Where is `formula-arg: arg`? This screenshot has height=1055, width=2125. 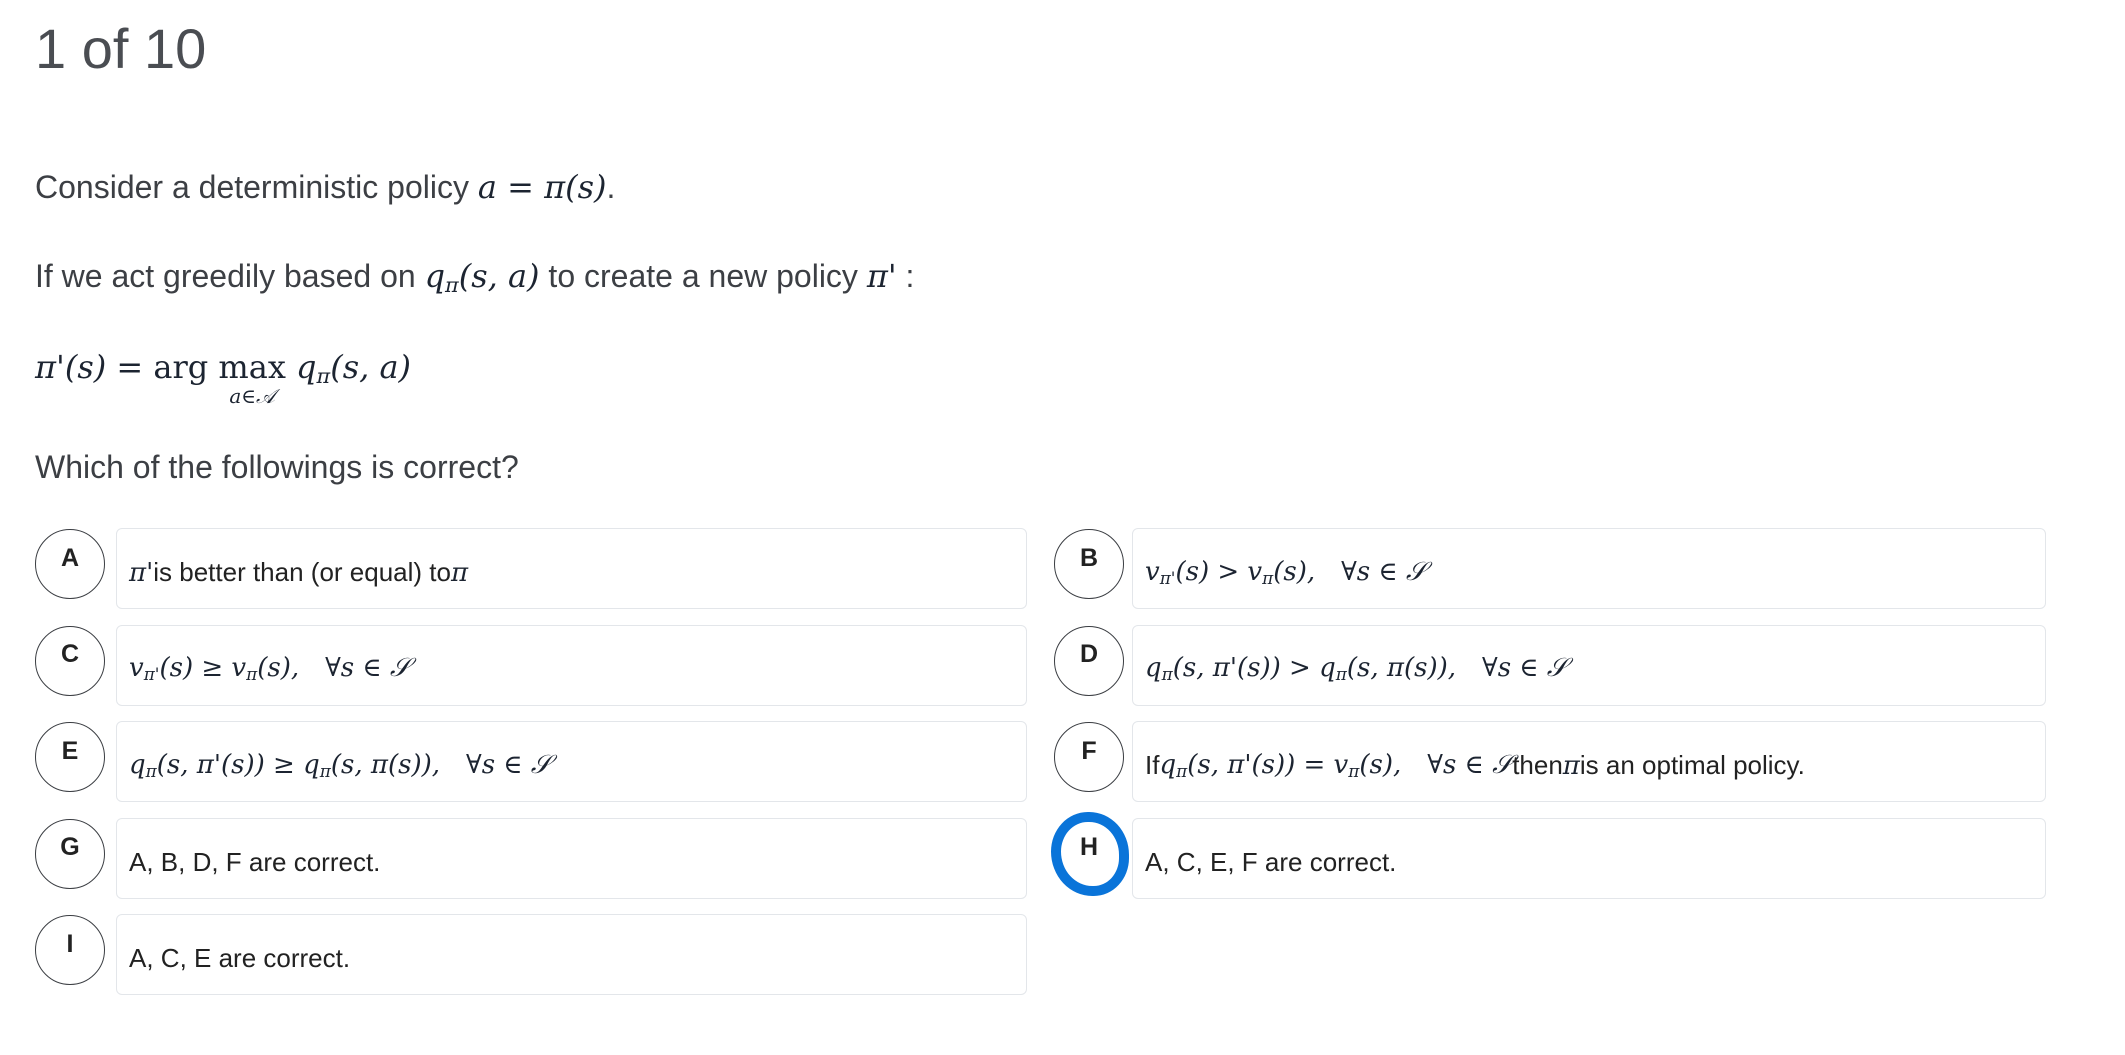 formula-arg: arg is located at coordinates (186, 367).